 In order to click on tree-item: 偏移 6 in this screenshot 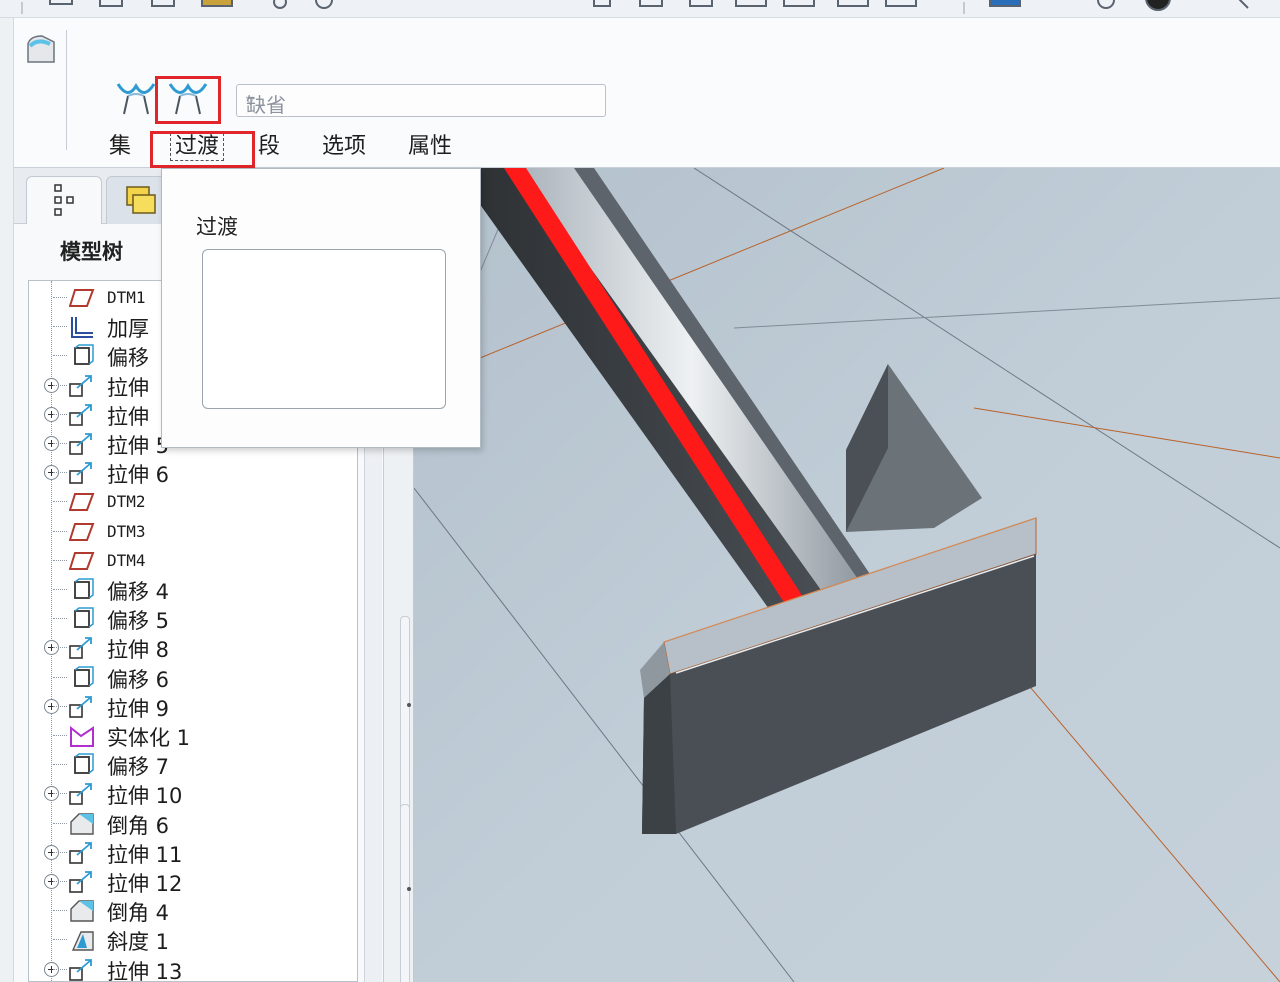, I will do `click(193, 677)`.